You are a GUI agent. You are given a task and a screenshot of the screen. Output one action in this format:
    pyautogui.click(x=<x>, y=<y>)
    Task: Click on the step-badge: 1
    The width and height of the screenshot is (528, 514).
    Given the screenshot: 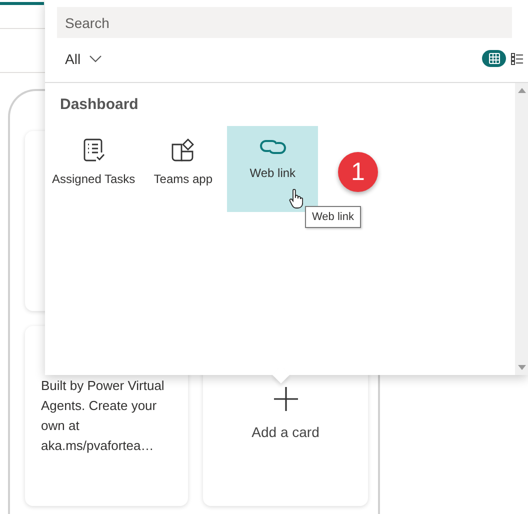 What is the action you would take?
    pyautogui.click(x=358, y=172)
    